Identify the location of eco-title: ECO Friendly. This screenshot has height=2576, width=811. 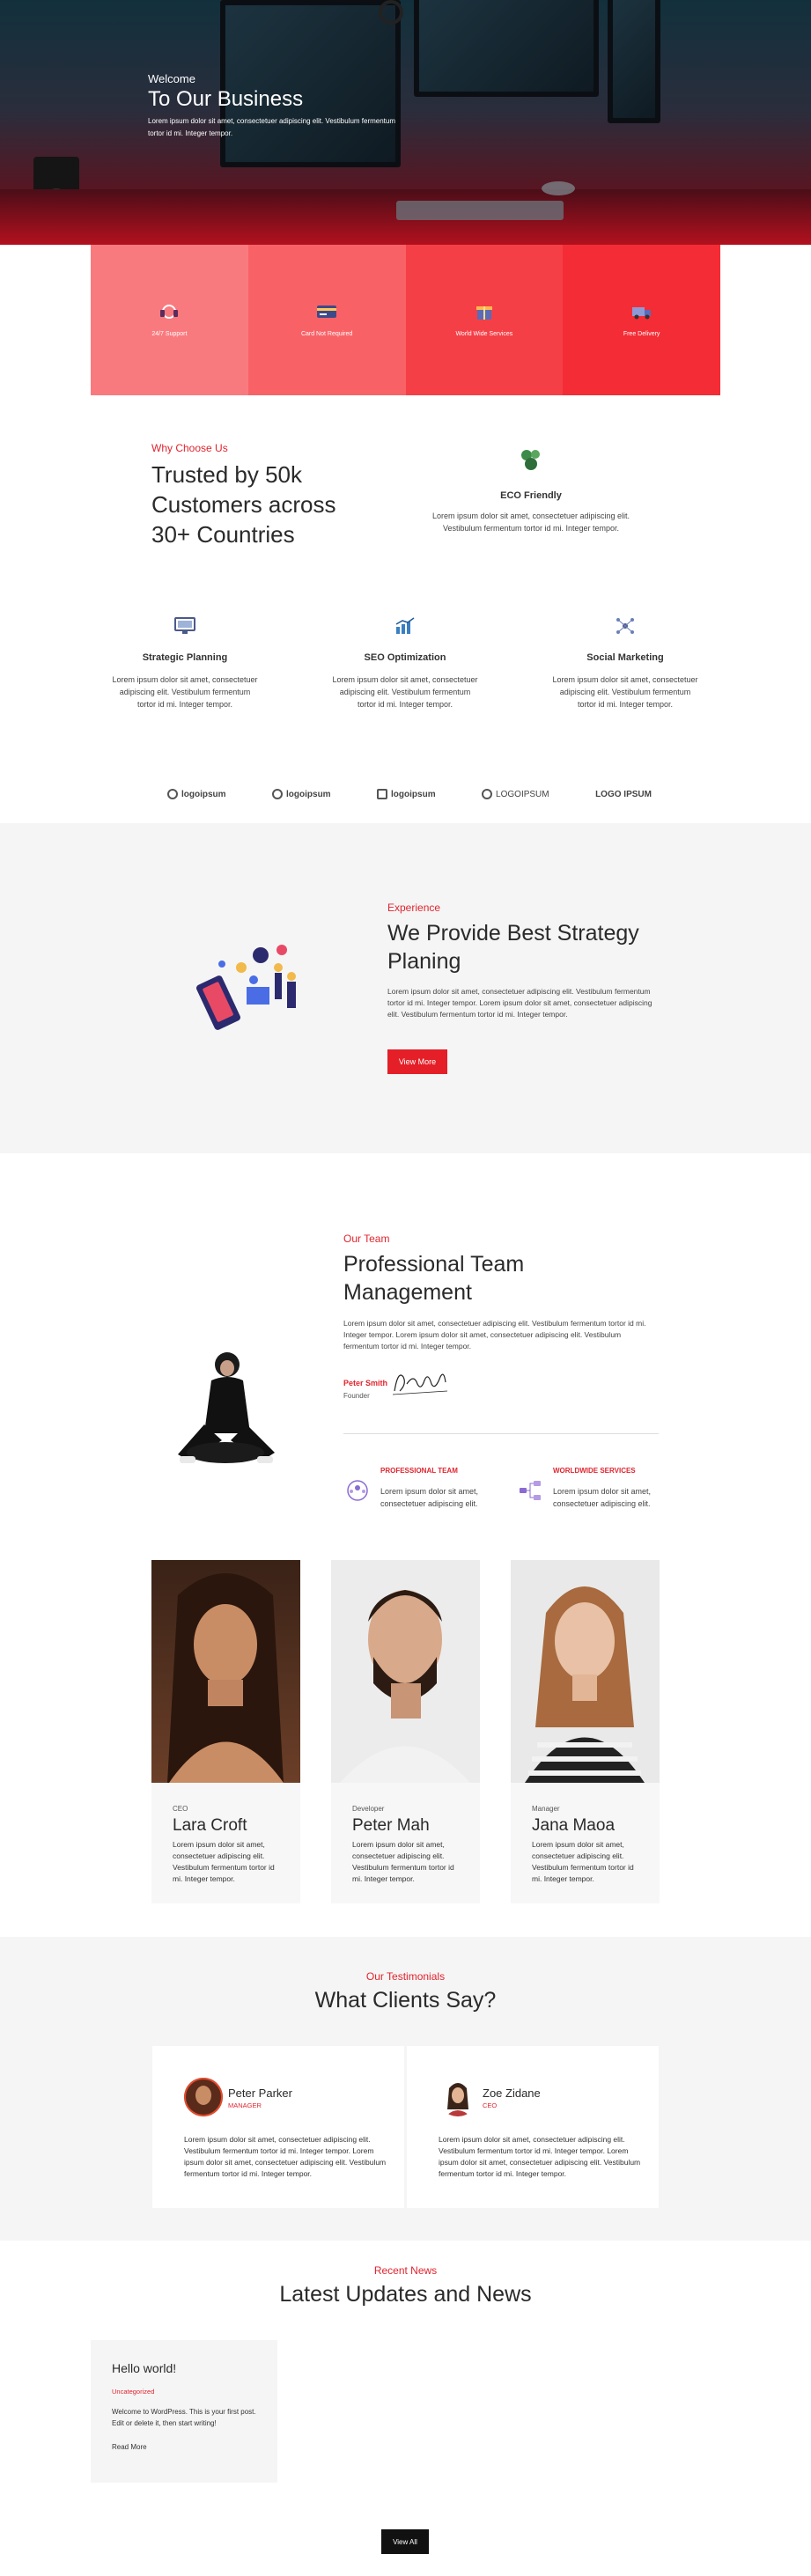
(531, 495).